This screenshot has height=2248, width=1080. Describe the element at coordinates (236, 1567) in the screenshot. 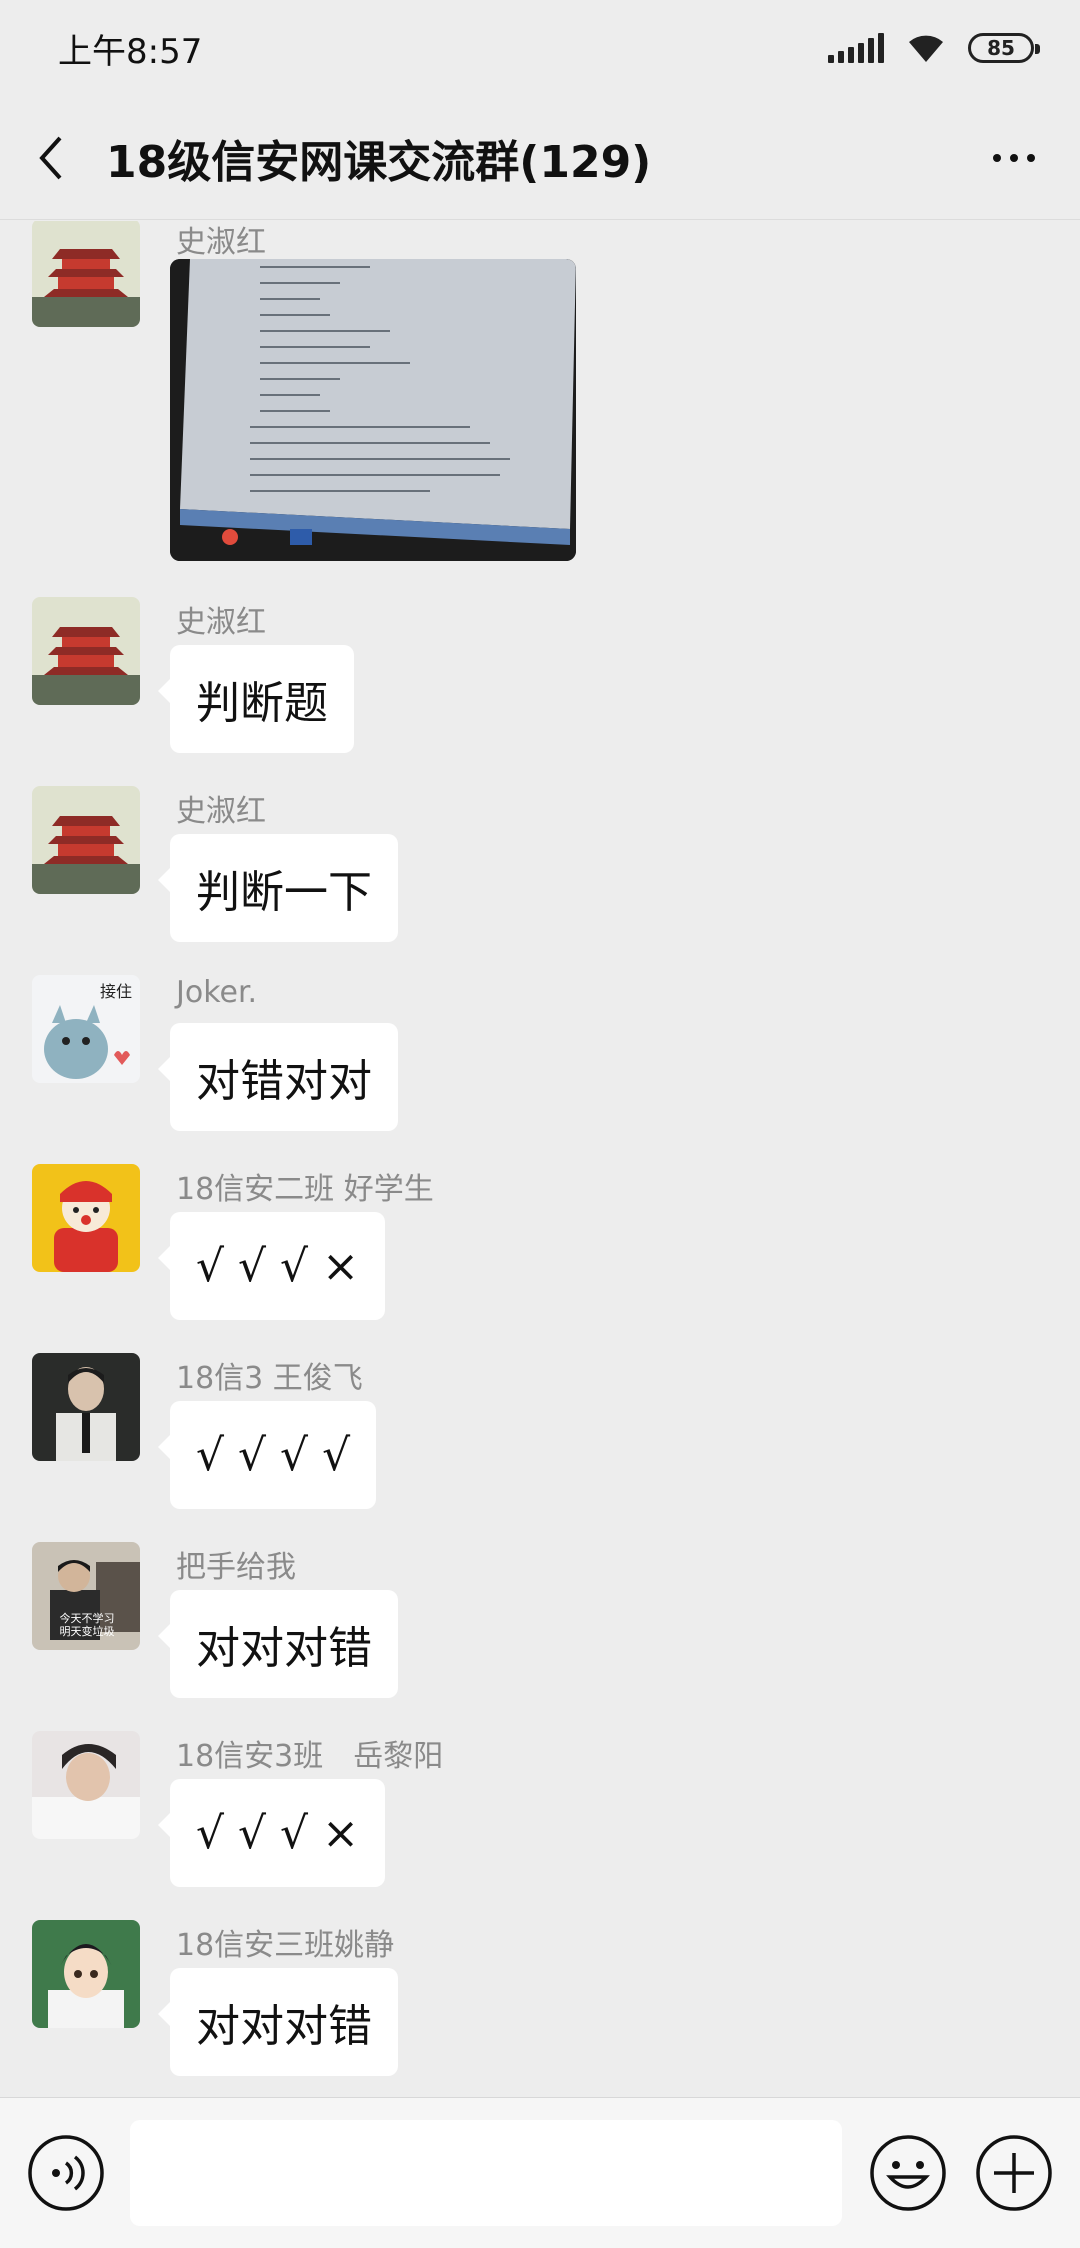

I see `sender-name: 把手给我` at that location.